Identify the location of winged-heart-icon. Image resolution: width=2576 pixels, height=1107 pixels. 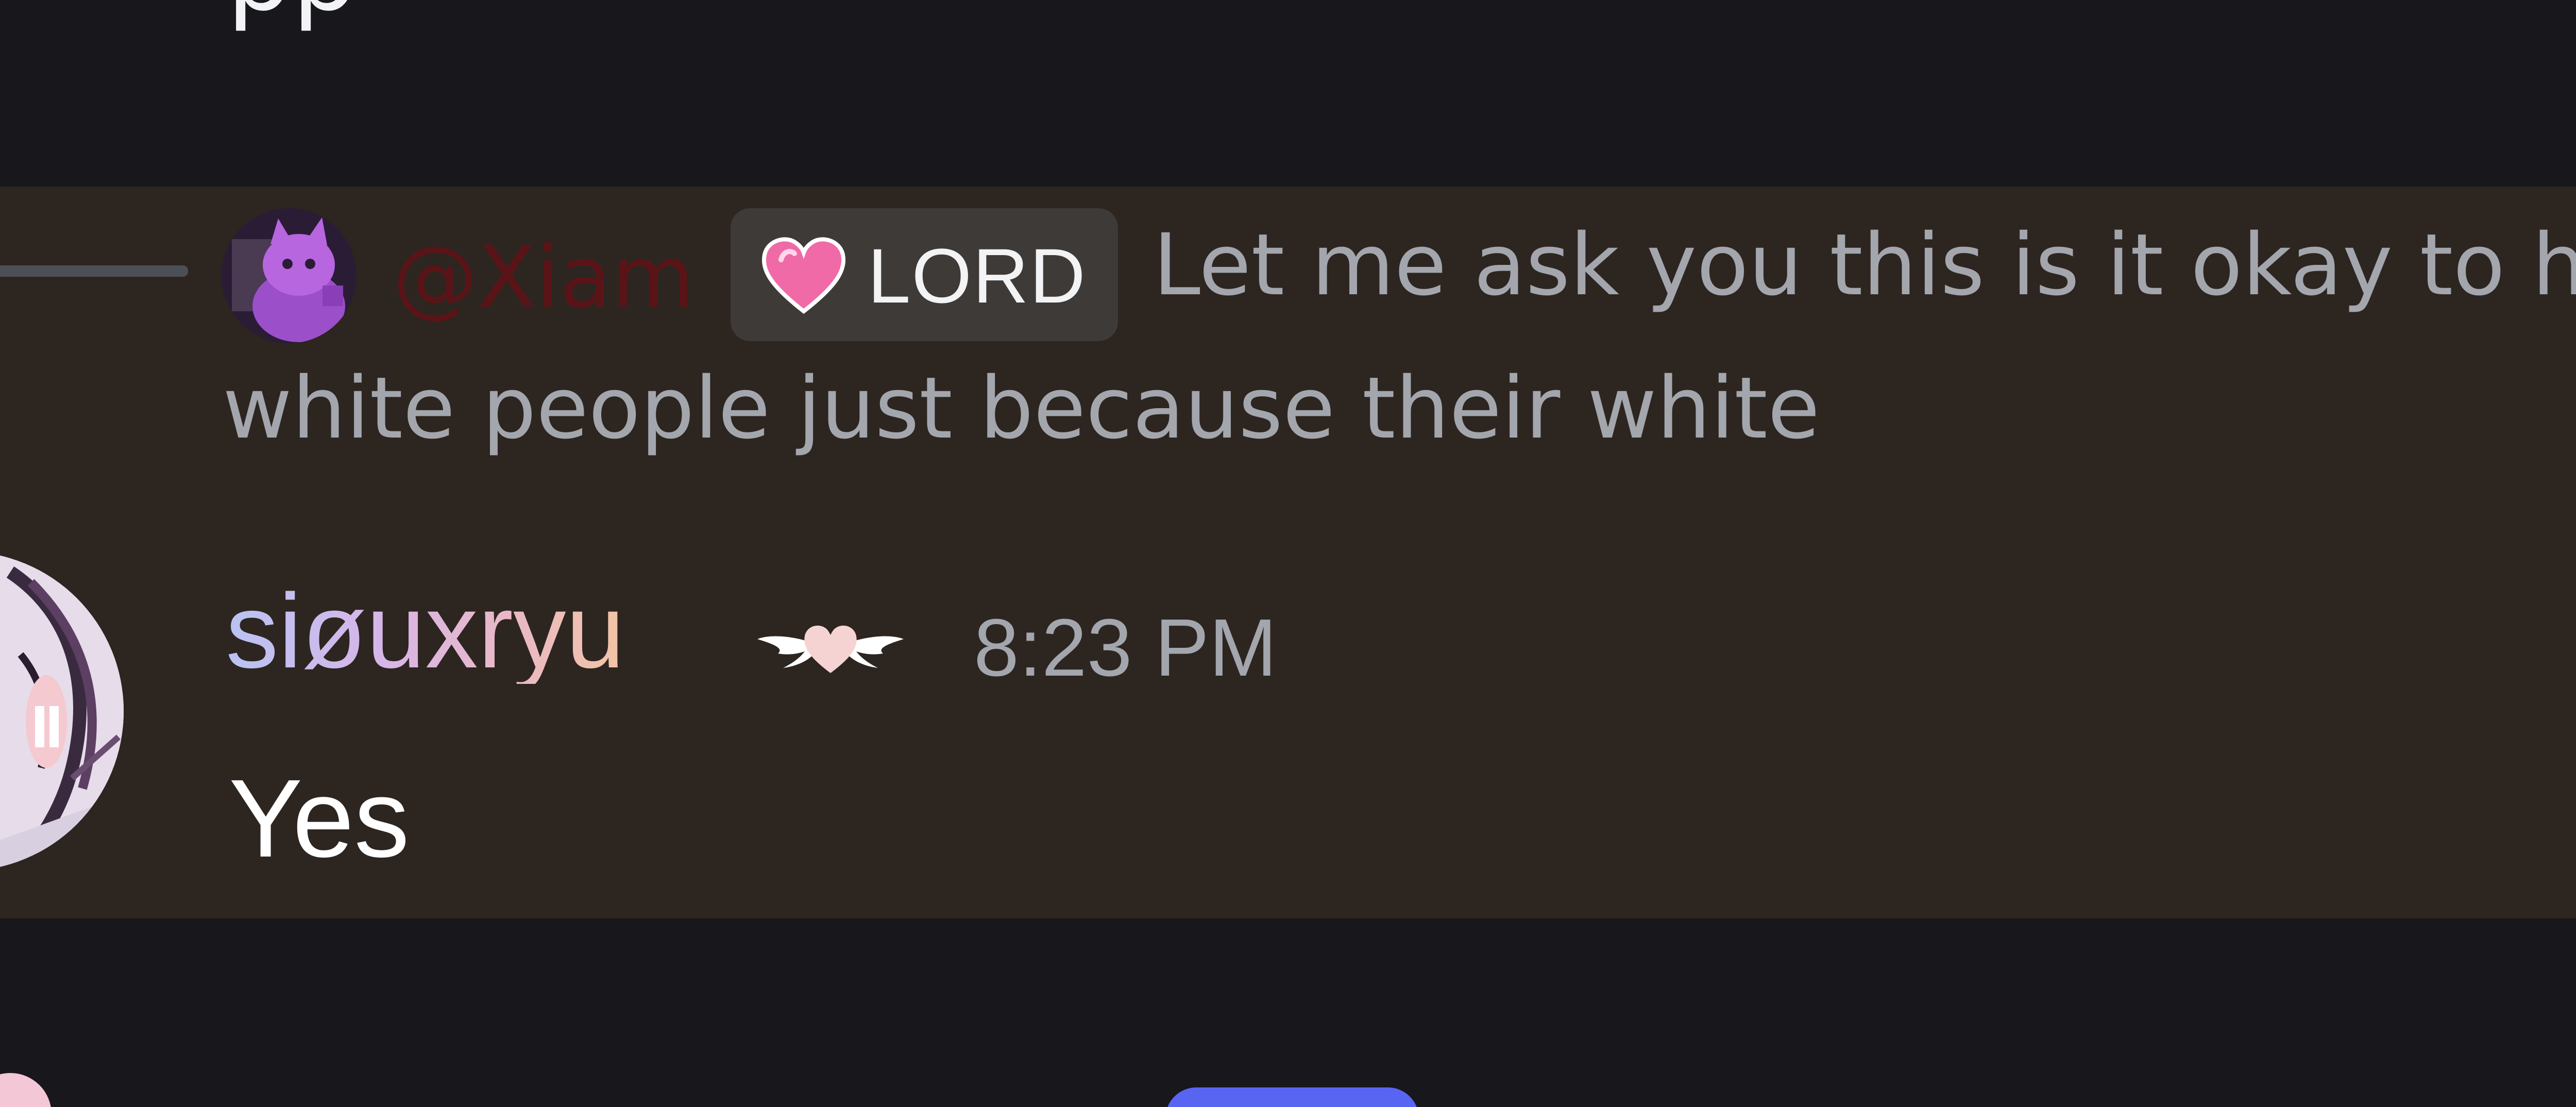
(830, 649).